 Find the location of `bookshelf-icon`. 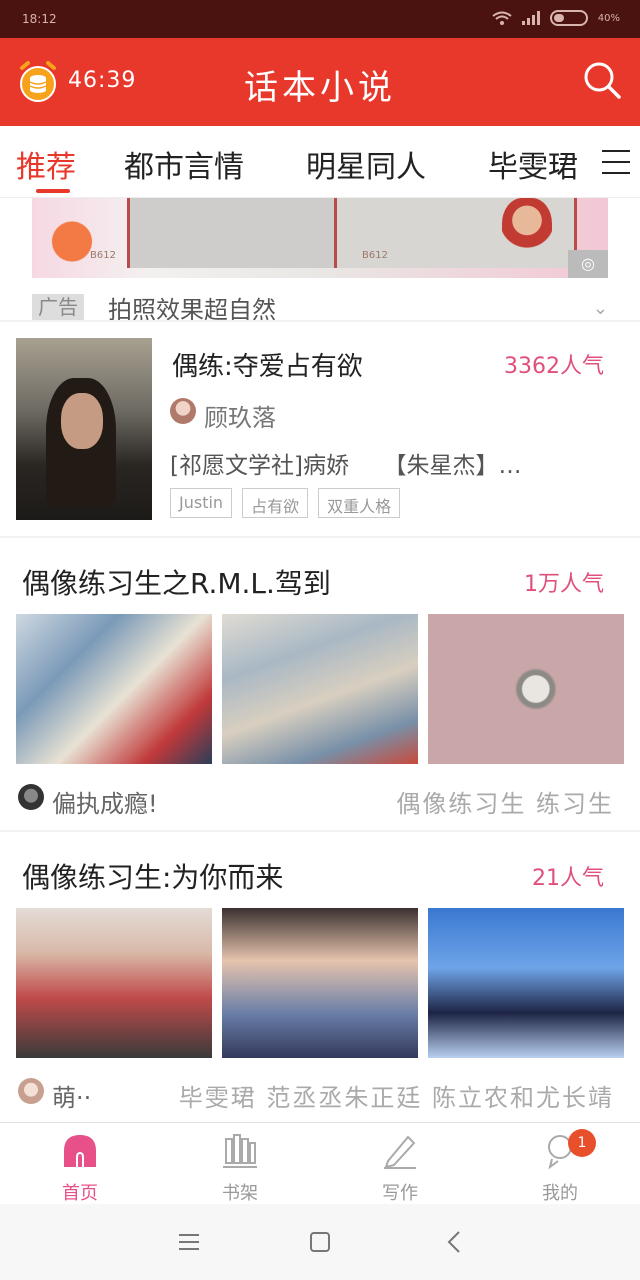

bookshelf-icon is located at coordinates (240, 1151).